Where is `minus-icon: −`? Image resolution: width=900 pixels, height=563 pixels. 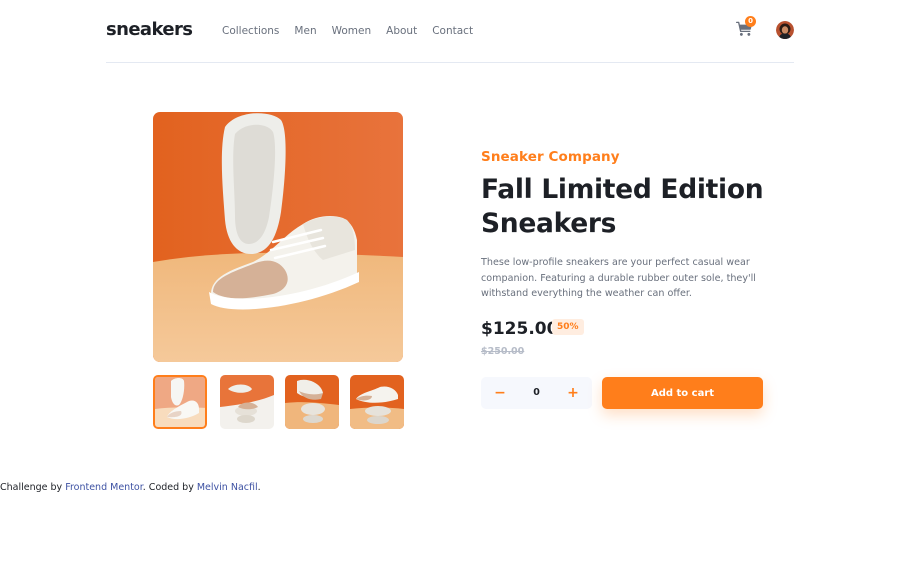 minus-icon: − is located at coordinates (500, 393).